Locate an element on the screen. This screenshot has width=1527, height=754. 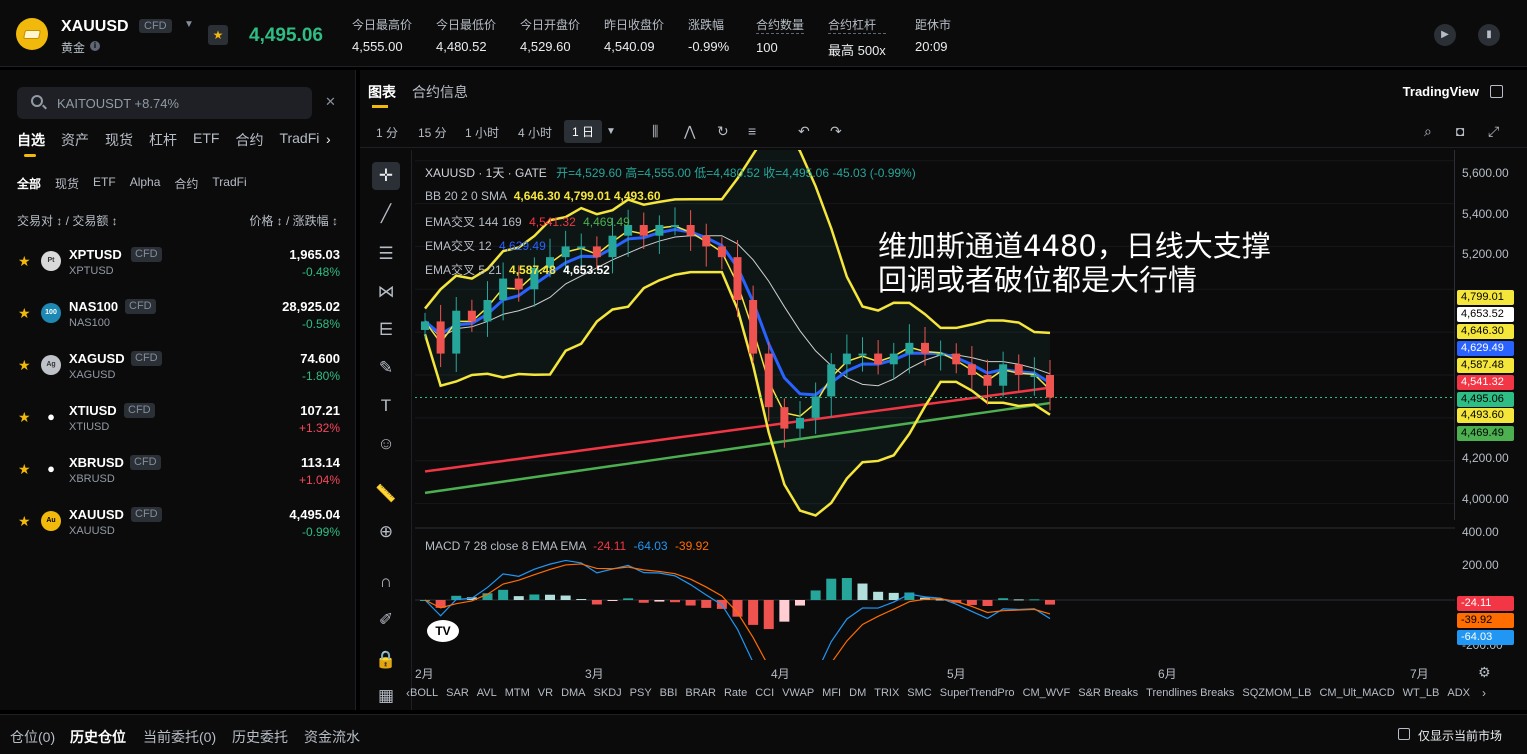
indicator-item: SKDJ is located at coordinates (608, 693).